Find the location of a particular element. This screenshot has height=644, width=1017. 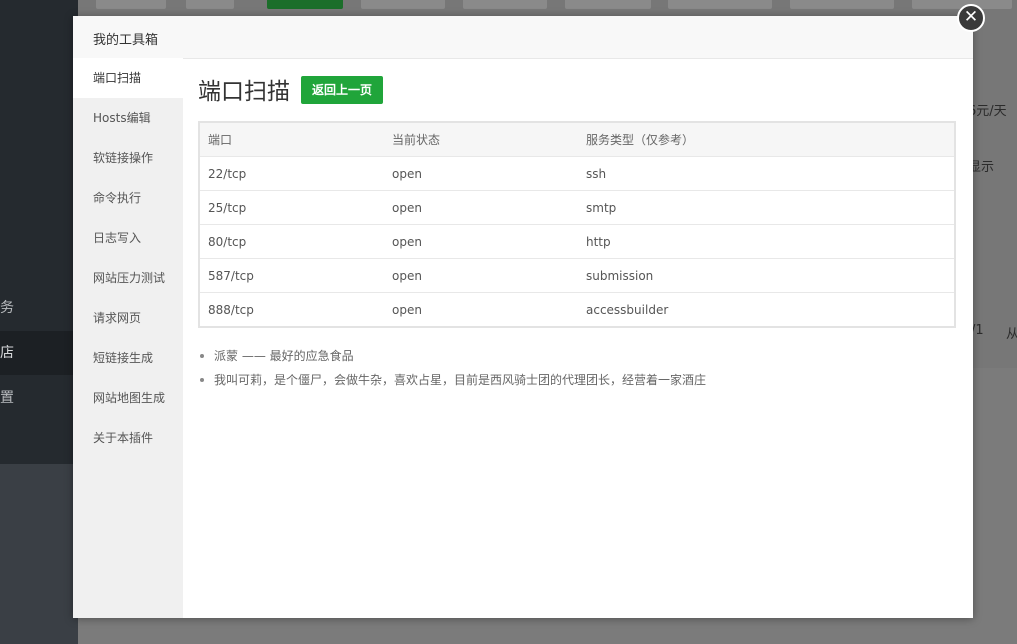

cell-service: accessbuilder is located at coordinates (627, 309).